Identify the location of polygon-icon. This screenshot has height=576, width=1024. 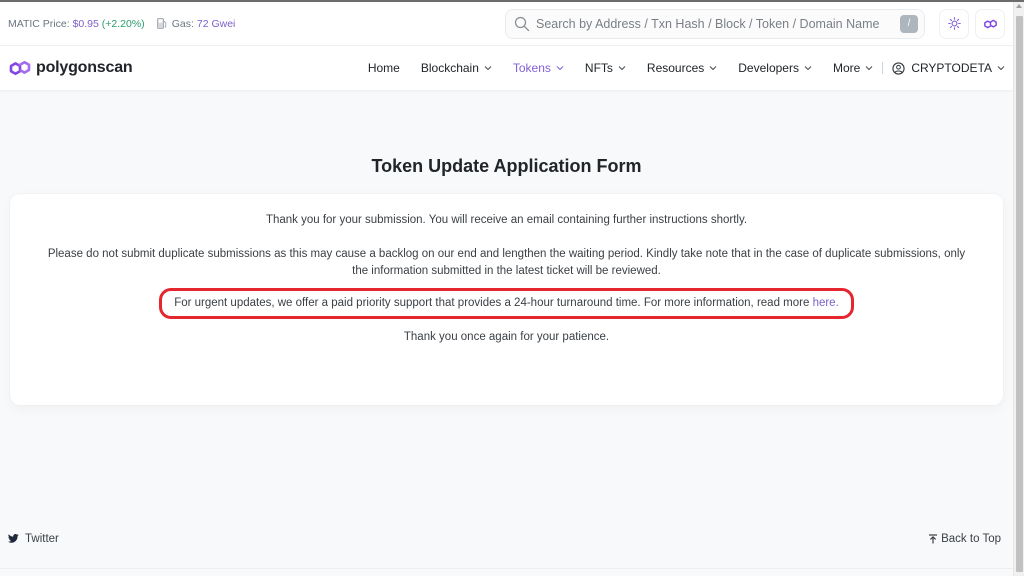
(990, 23).